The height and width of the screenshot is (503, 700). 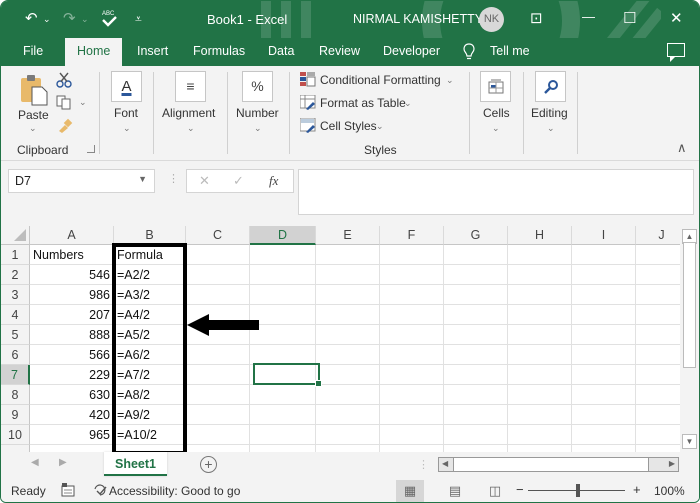 I want to click on cell-d3, so click(x=283, y=295).